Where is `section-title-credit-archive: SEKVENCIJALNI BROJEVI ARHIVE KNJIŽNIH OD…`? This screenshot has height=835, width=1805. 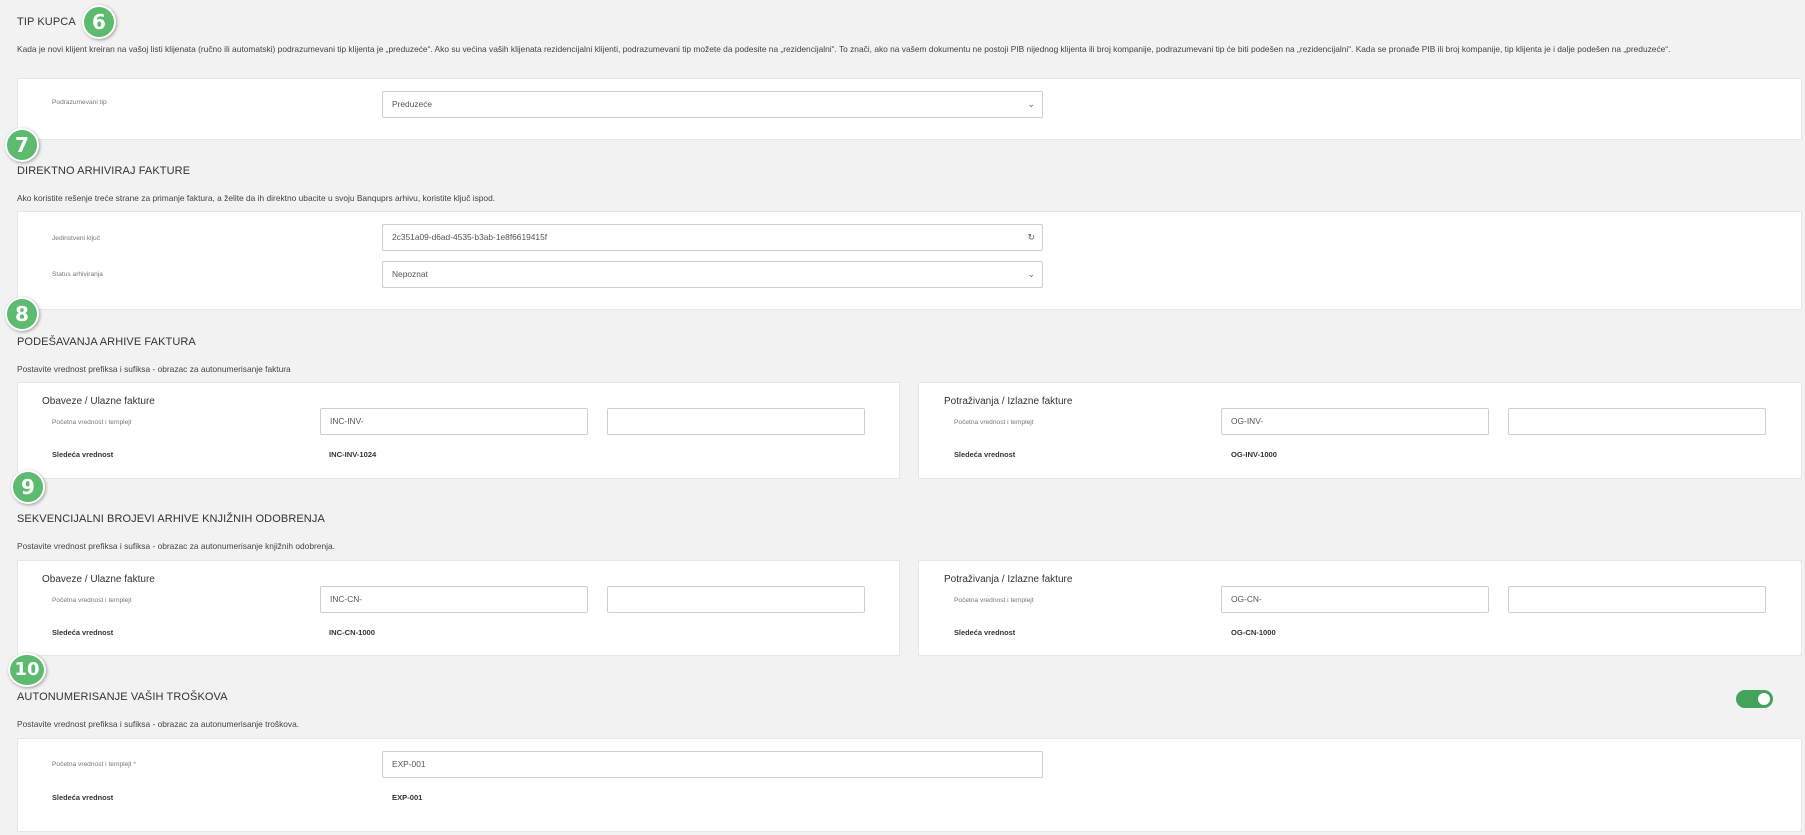
section-title-credit-archive: SEKVENCIJALNI BROJEVI ARHIVE KNJIŽNIH OD… is located at coordinates (171, 519).